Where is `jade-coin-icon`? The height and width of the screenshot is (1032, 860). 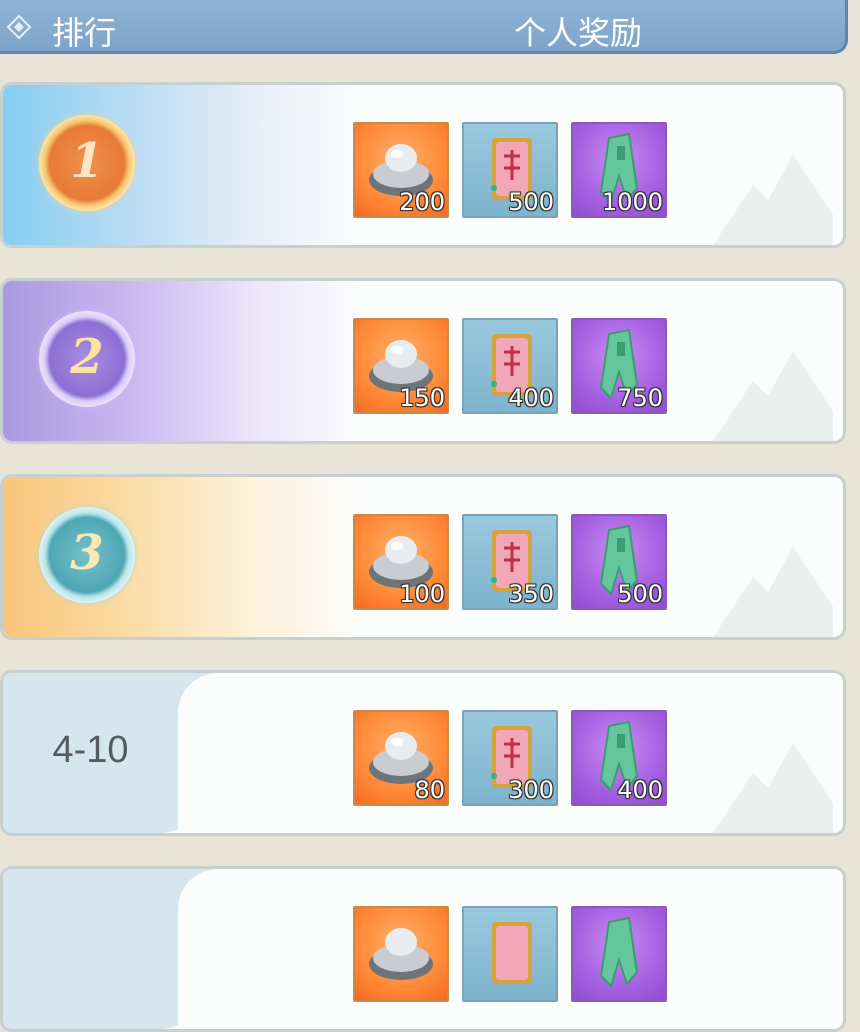
jade-coin-icon is located at coordinates (619, 952).